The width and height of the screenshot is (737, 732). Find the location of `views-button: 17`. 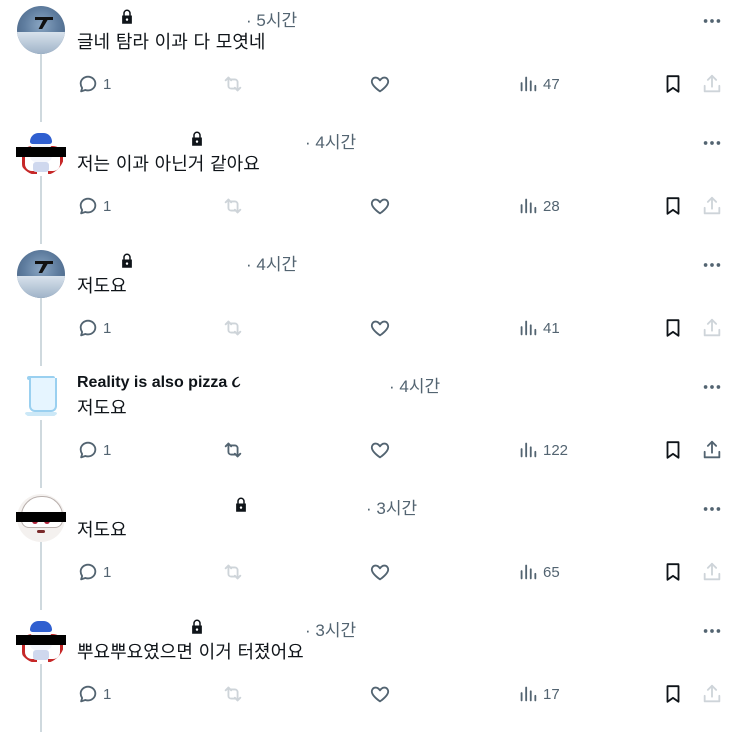

views-button: 17 is located at coordinates (538, 694).